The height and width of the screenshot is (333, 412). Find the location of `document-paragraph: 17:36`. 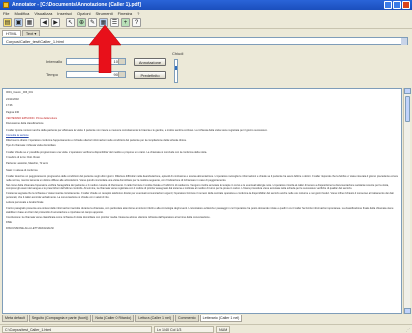

document-paragraph: 17:36 is located at coordinates (9, 106).